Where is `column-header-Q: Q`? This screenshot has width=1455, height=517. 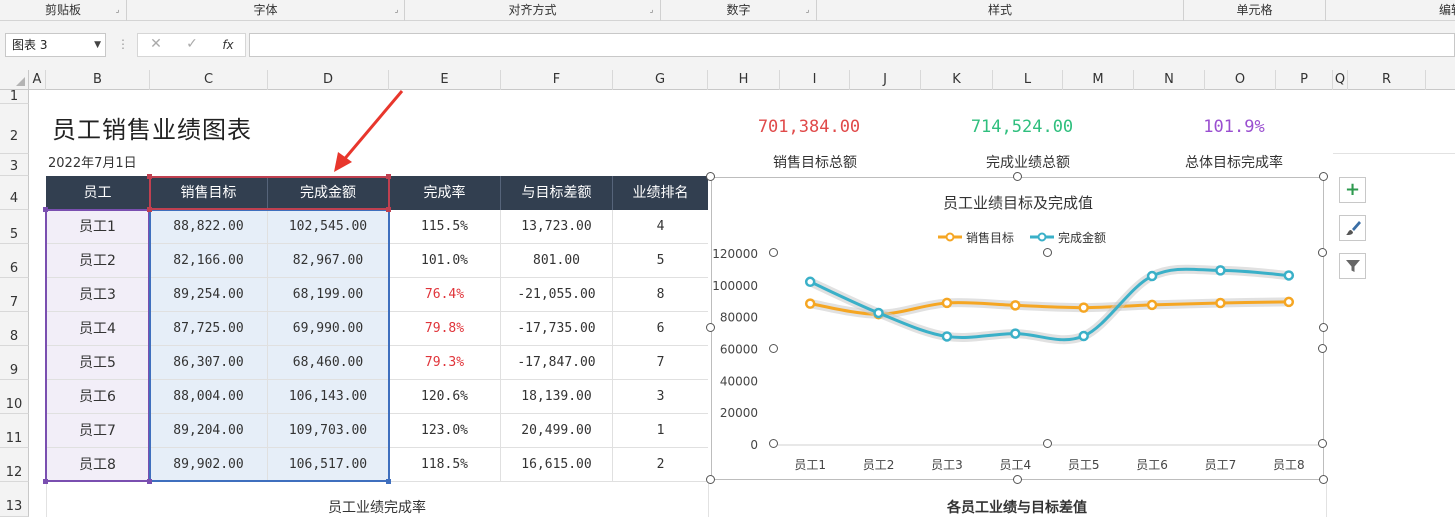 column-header-Q: Q is located at coordinates (1340, 80).